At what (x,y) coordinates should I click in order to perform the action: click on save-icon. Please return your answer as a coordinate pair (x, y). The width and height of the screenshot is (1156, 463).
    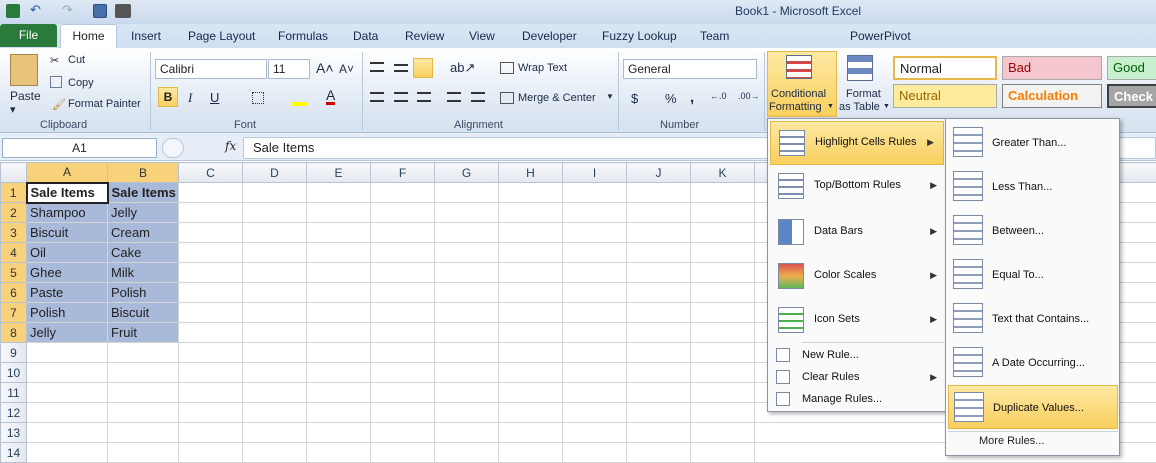
    Looking at the image, I should click on (100, 11).